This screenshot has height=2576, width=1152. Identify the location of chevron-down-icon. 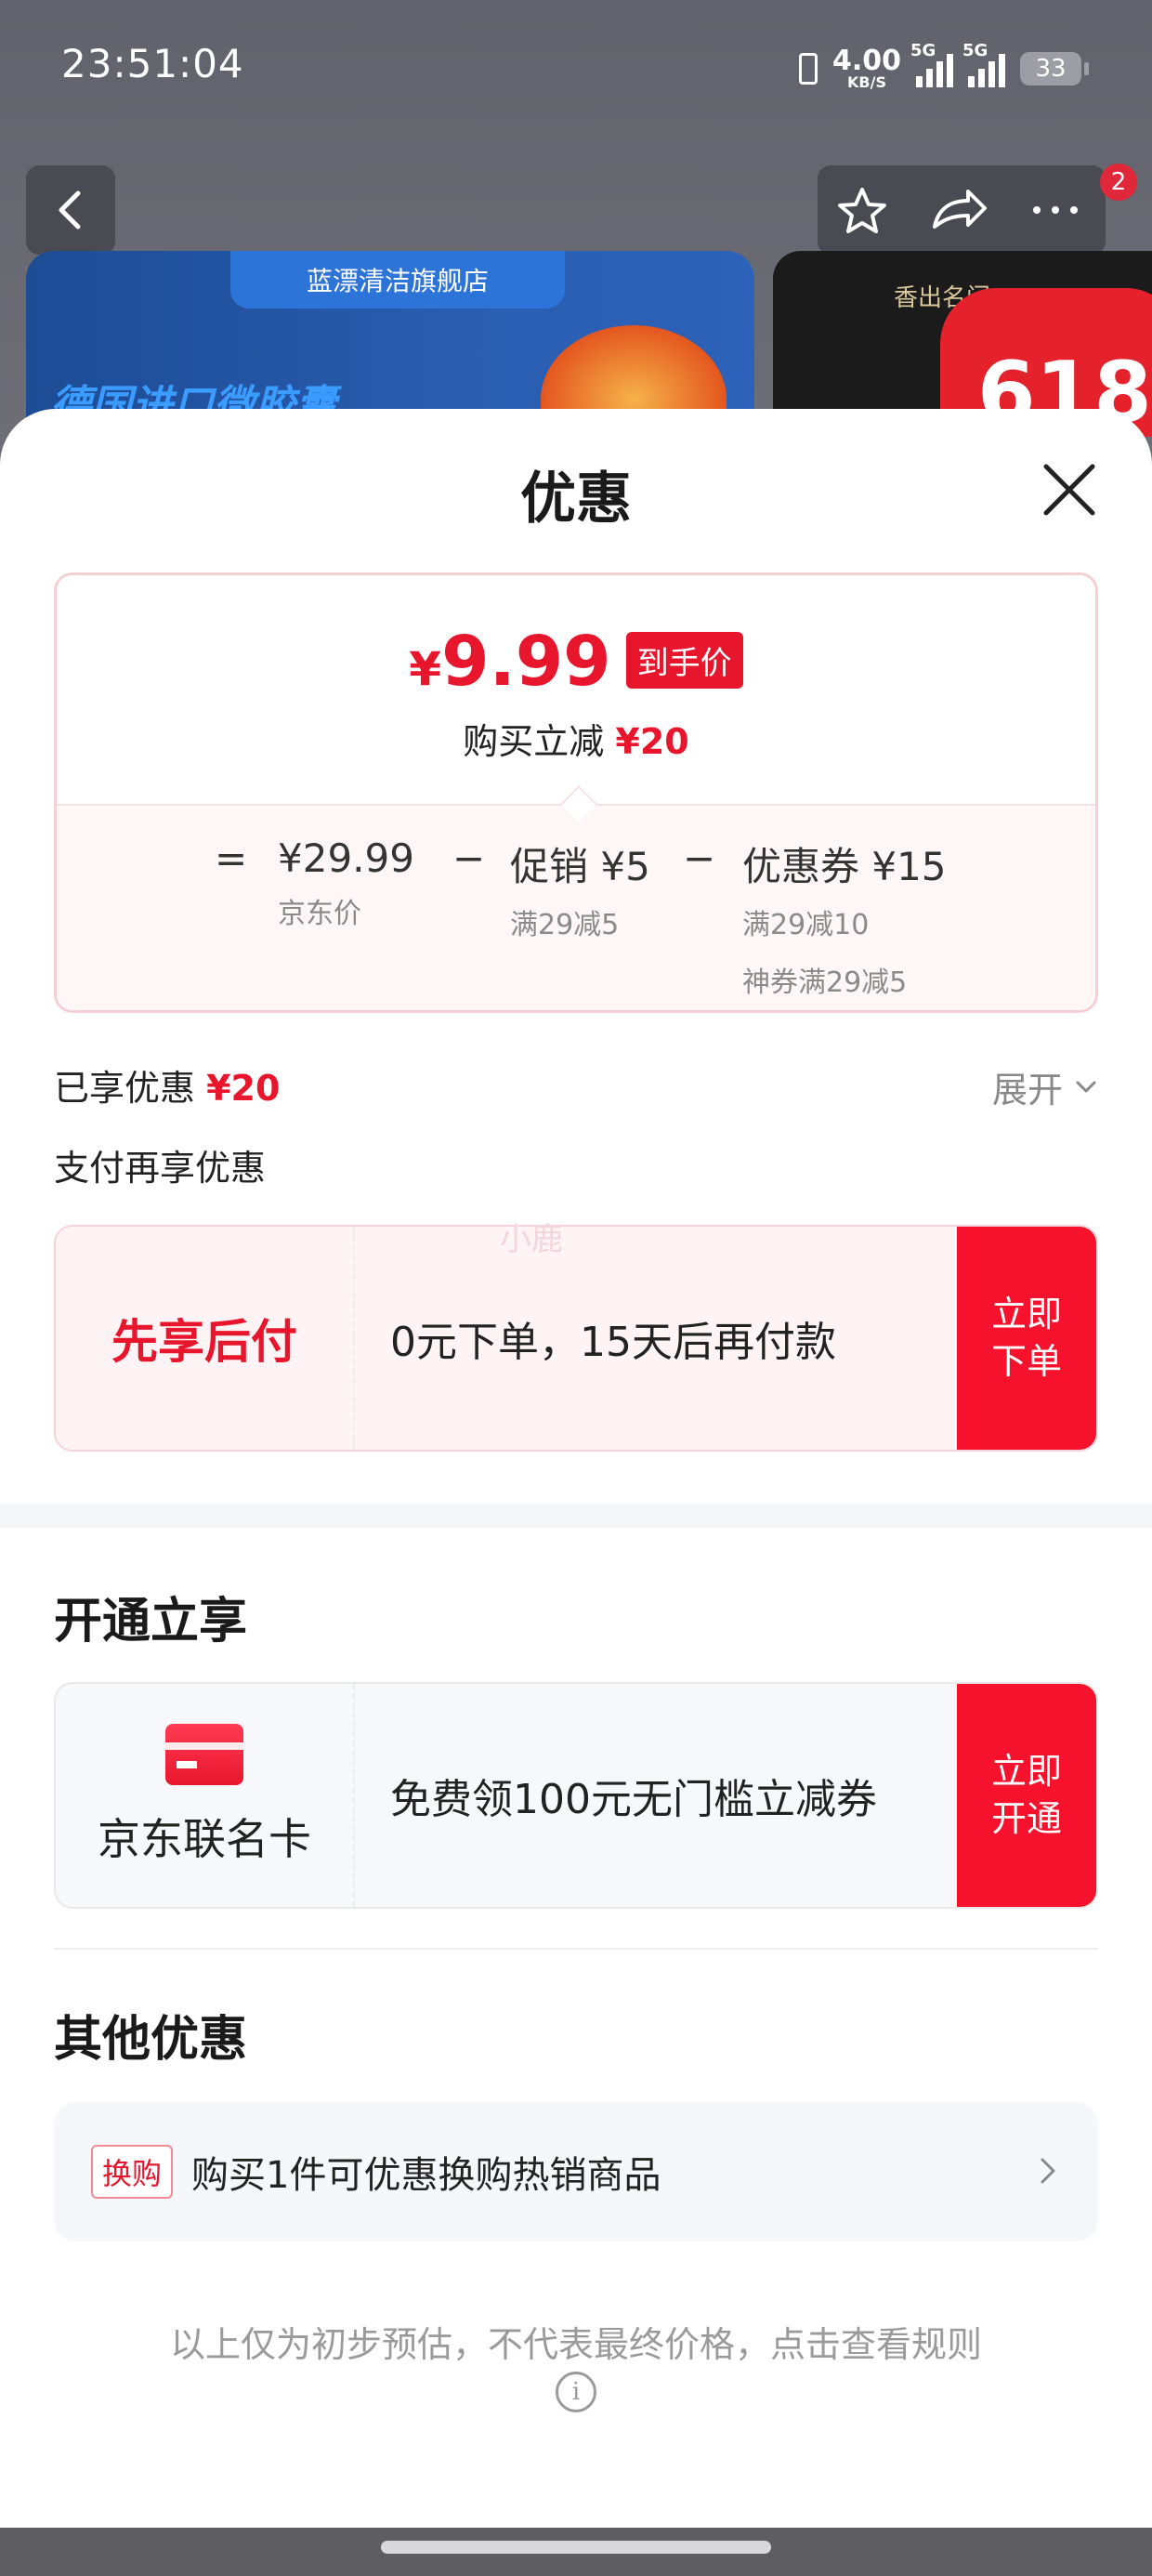
(1086, 1086).